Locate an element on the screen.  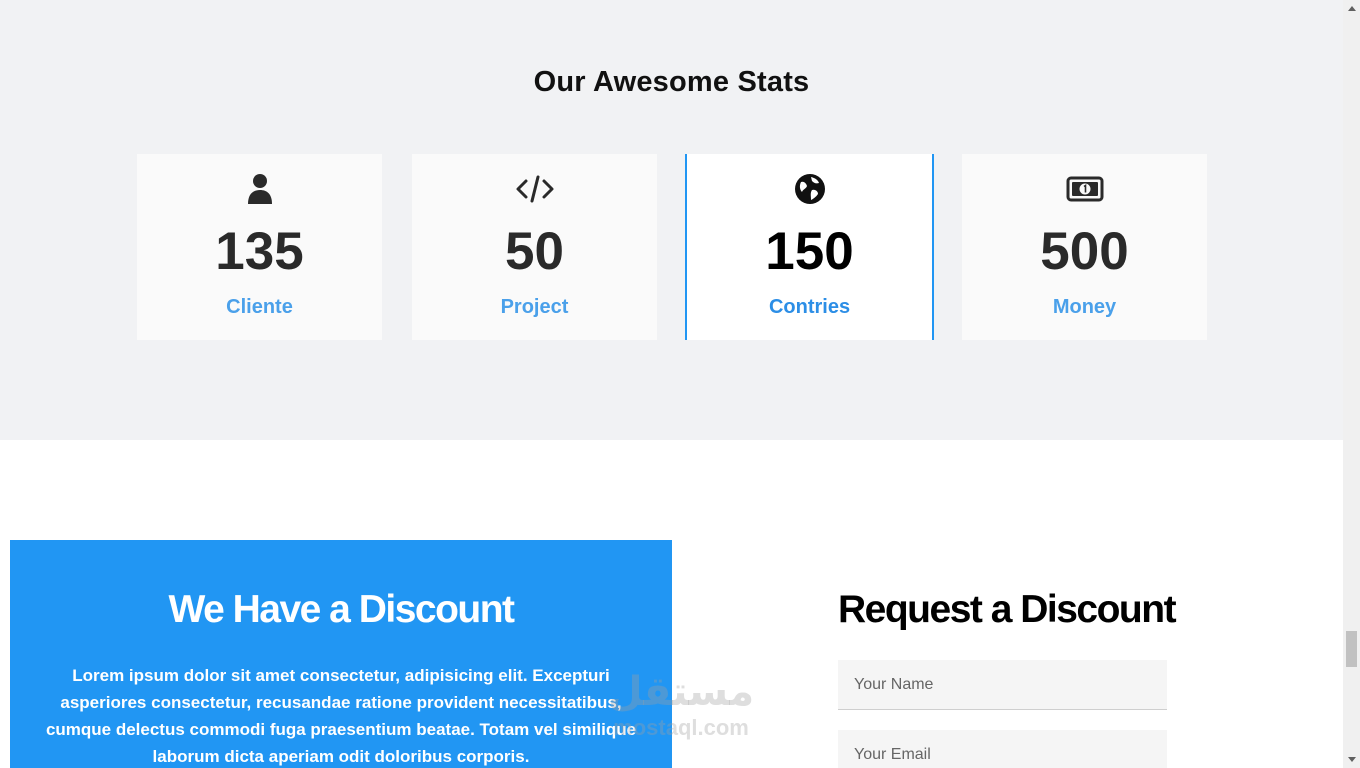
stat-card-clients: 135 Cliente is located at coordinates (259, 247).